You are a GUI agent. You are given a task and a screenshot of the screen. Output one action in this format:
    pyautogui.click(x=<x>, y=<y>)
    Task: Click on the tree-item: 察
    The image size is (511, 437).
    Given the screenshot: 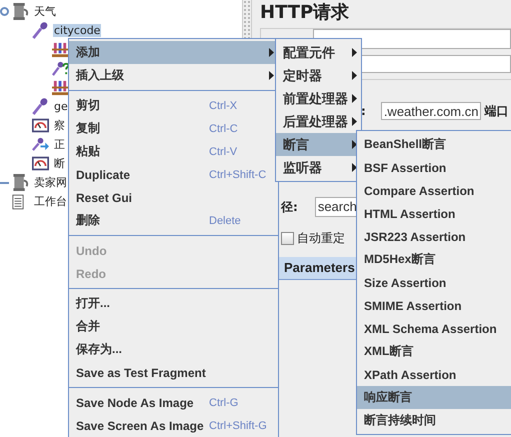 What is the action you would take?
    pyautogui.click(x=59, y=125)
    